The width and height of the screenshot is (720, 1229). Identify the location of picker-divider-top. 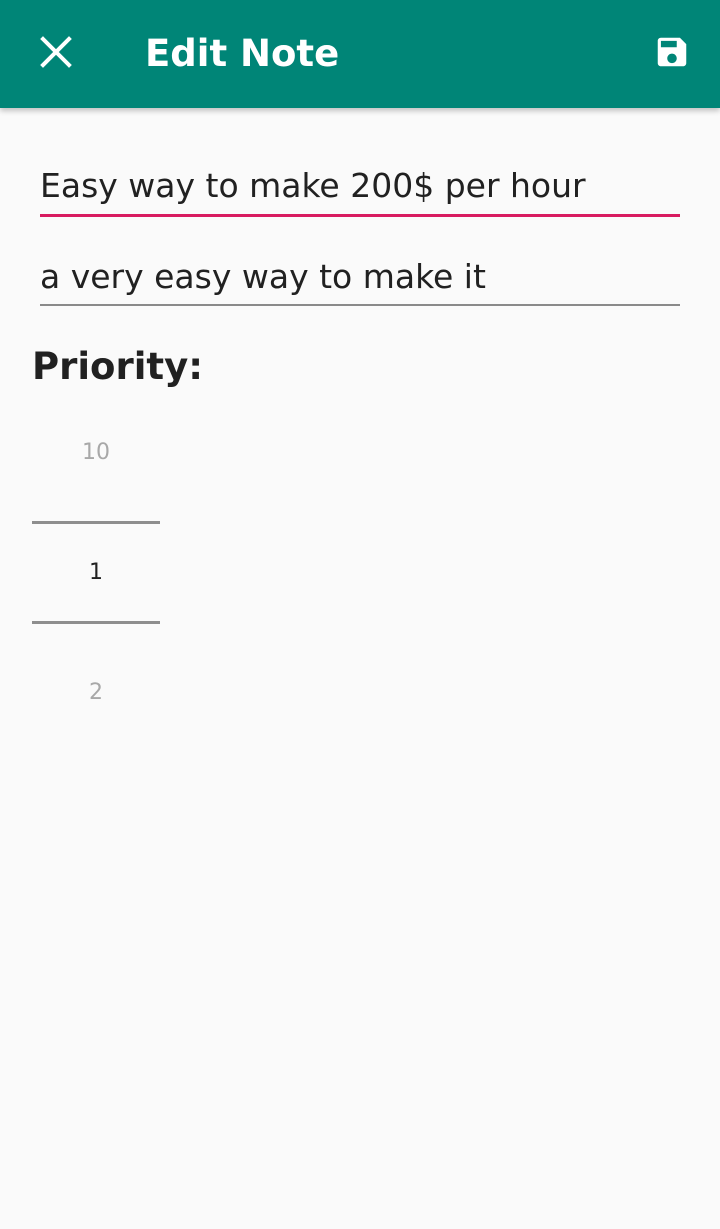
(96, 522).